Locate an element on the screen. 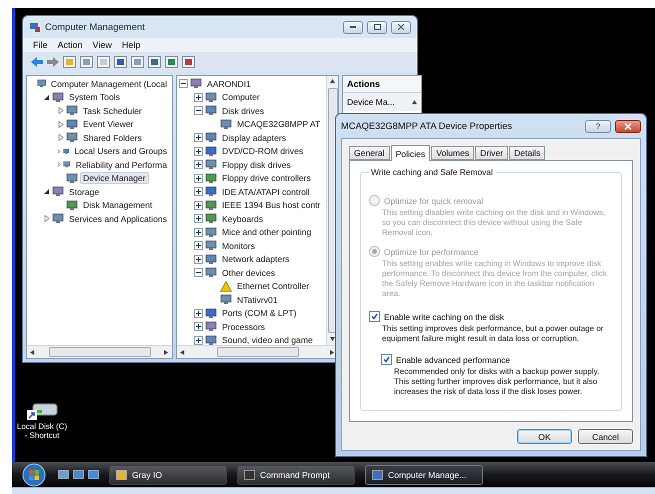 The height and width of the screenshot is (494, 655). tree-item: Floppy drive controllers is located at coordinates (266, 178).